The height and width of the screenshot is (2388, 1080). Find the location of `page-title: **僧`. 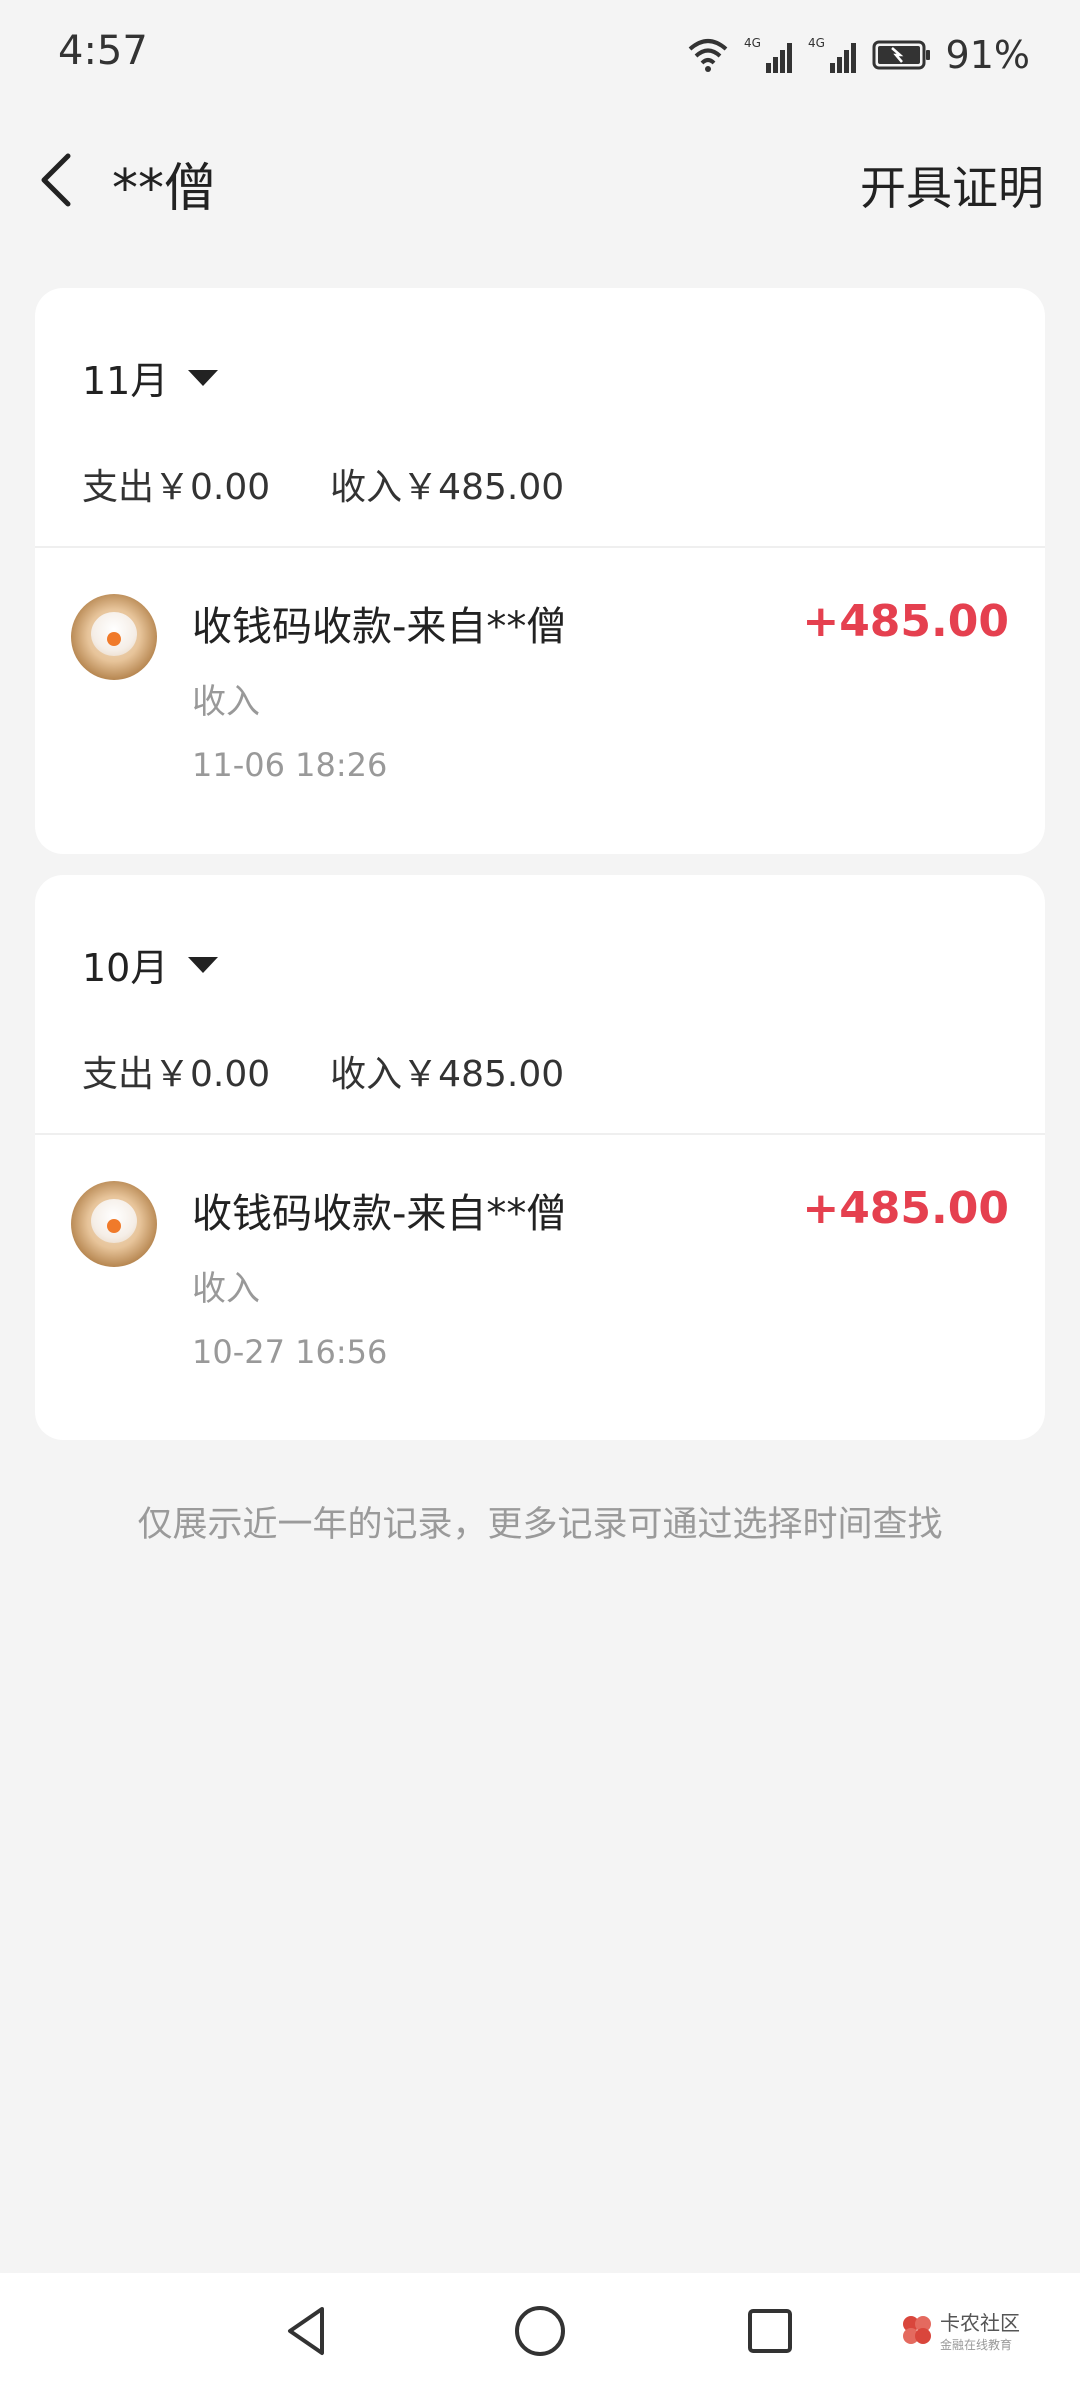

page-title: **僧 is located at coordinates (164, 189).